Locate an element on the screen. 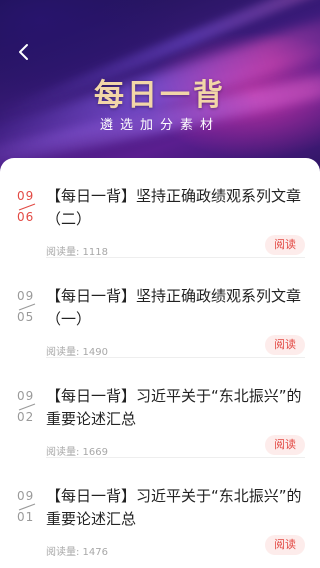 The image size is (320, 568). date-stamp: 09 01 is located at coordinates (27, 508).